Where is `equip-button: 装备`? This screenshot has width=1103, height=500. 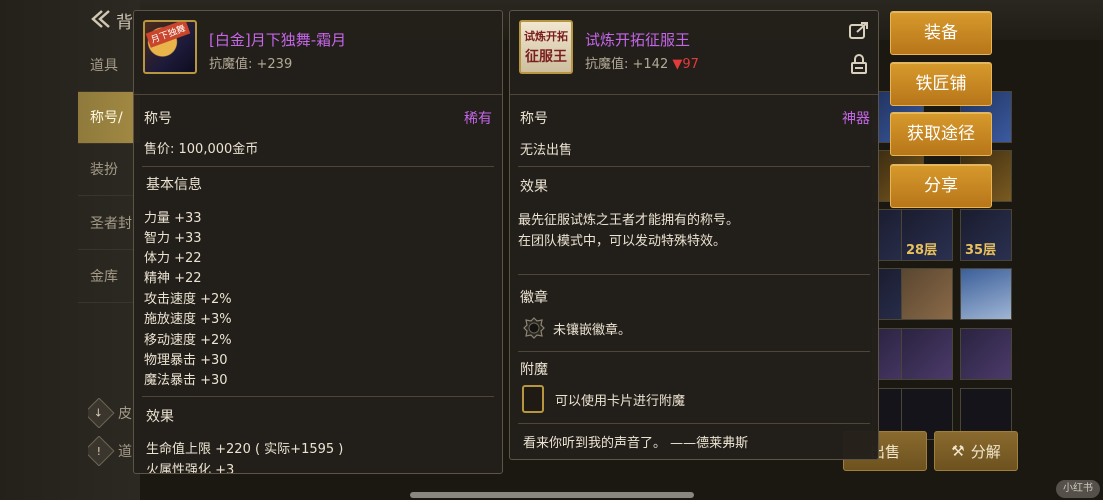 equip-button: 装备 is located at coordinates (941, 33).